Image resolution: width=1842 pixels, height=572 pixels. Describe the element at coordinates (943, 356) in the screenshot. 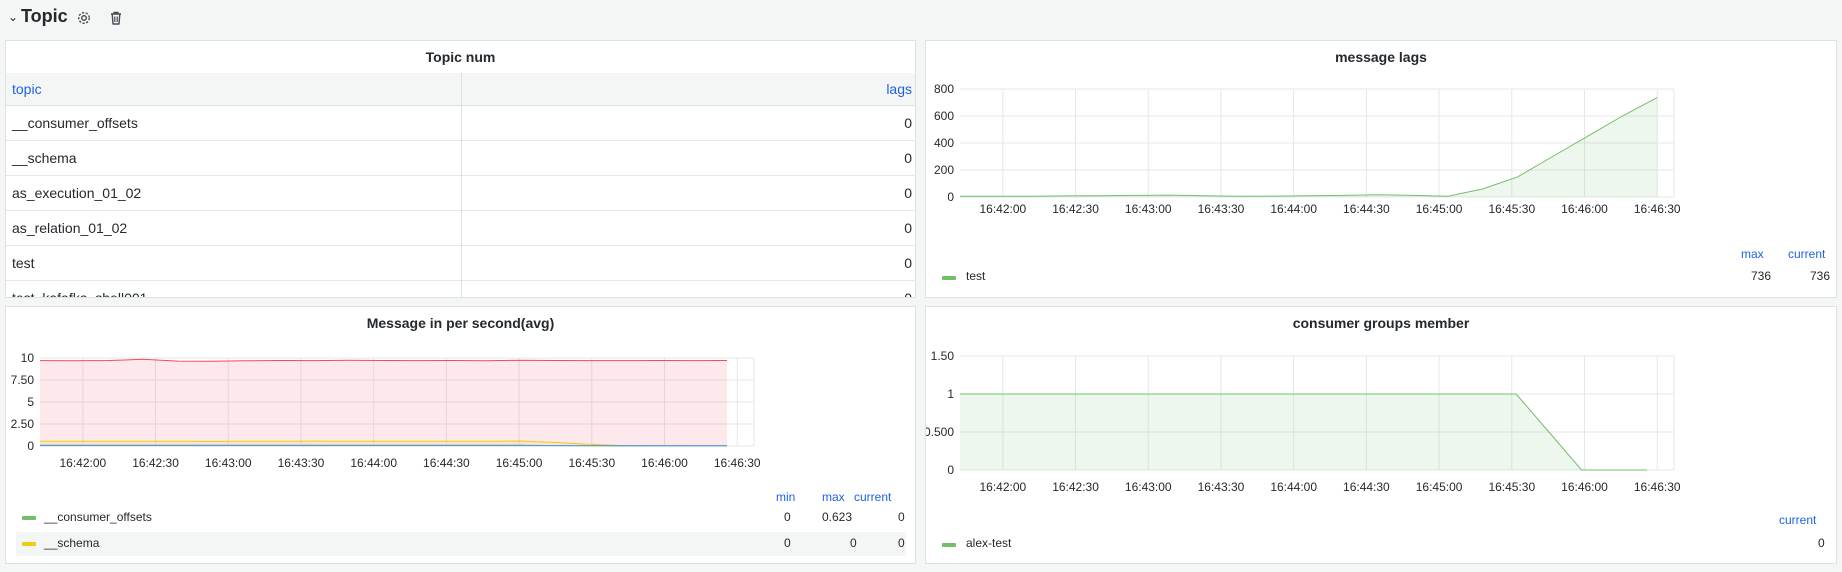

I see `y-tick-label: 1.50` at that location.